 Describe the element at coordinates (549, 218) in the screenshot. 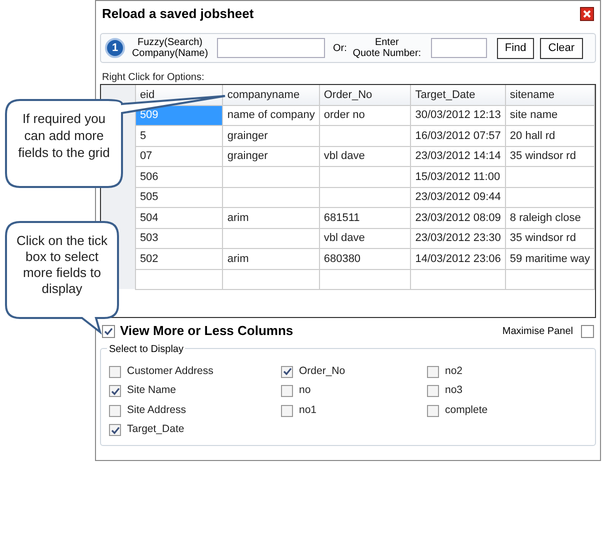

I see `table-cell: 8 raleigh close` at that location.